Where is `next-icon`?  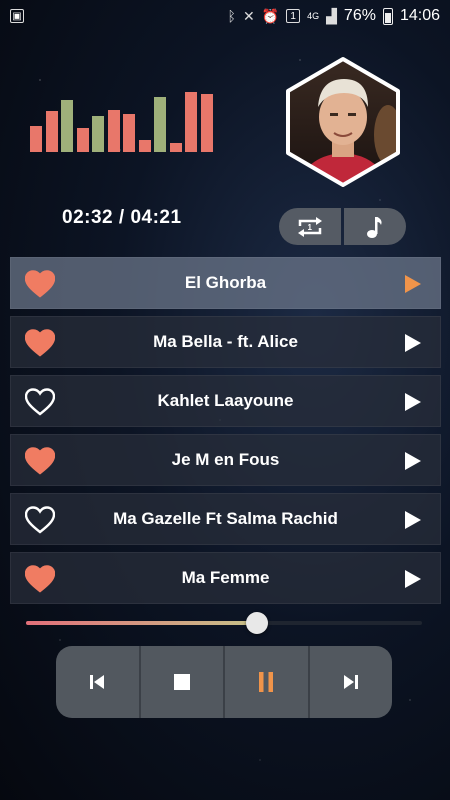 next-icon is located at coordinates (350, 682).